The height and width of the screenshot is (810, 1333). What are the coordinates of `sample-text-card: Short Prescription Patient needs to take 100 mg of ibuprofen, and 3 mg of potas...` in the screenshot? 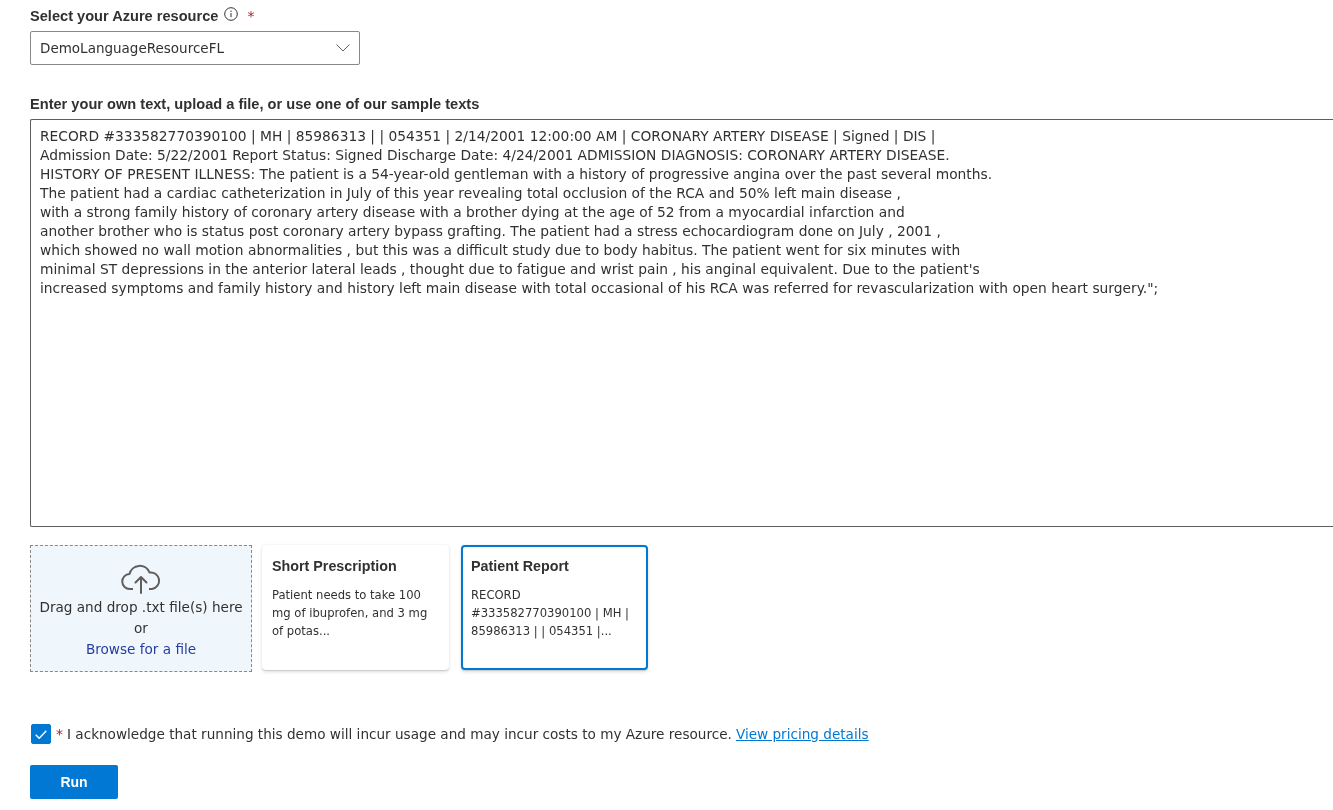 It's located at (355, 607).